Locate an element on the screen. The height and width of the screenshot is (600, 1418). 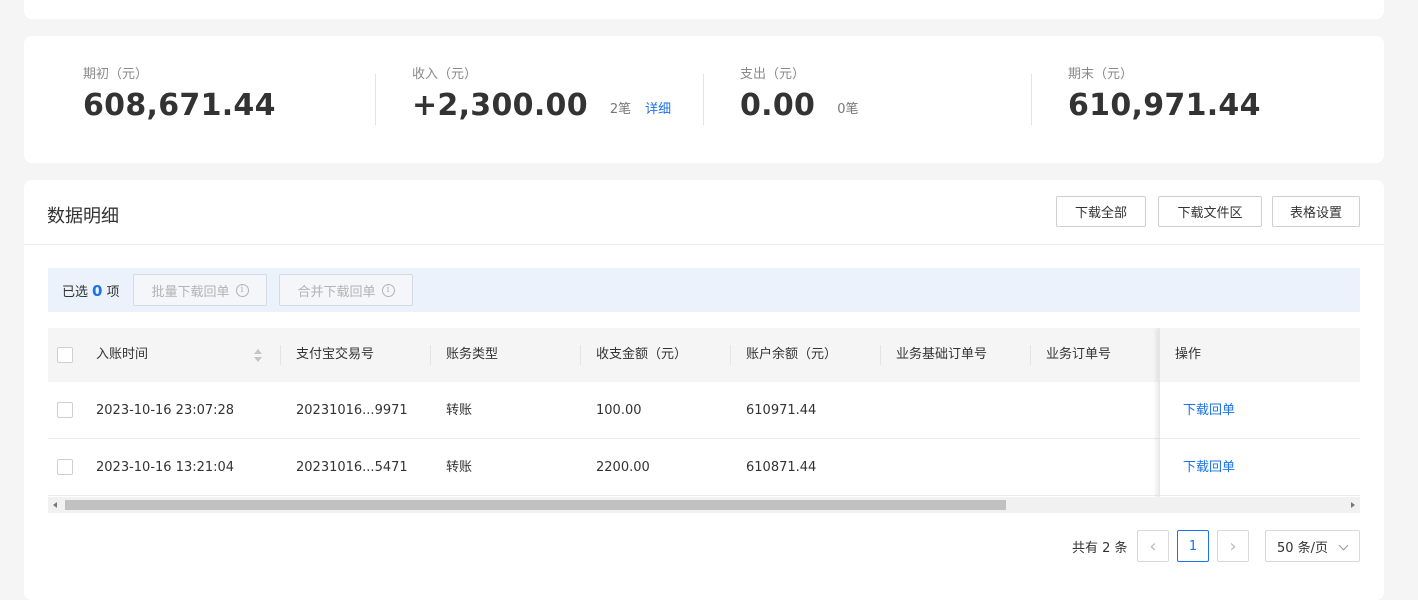
column-header-base-order: 业务基础订单号 is located at coordinates (942, 354).